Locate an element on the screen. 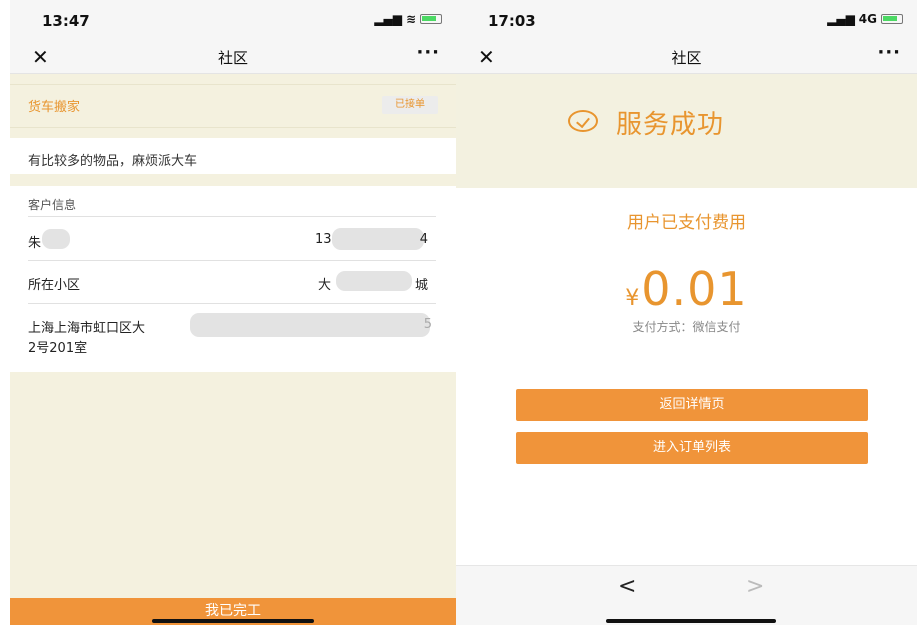 The width and height of the screenshot is (917, 625). service-type: 货车搬家 is located at coordinates (54, 107).